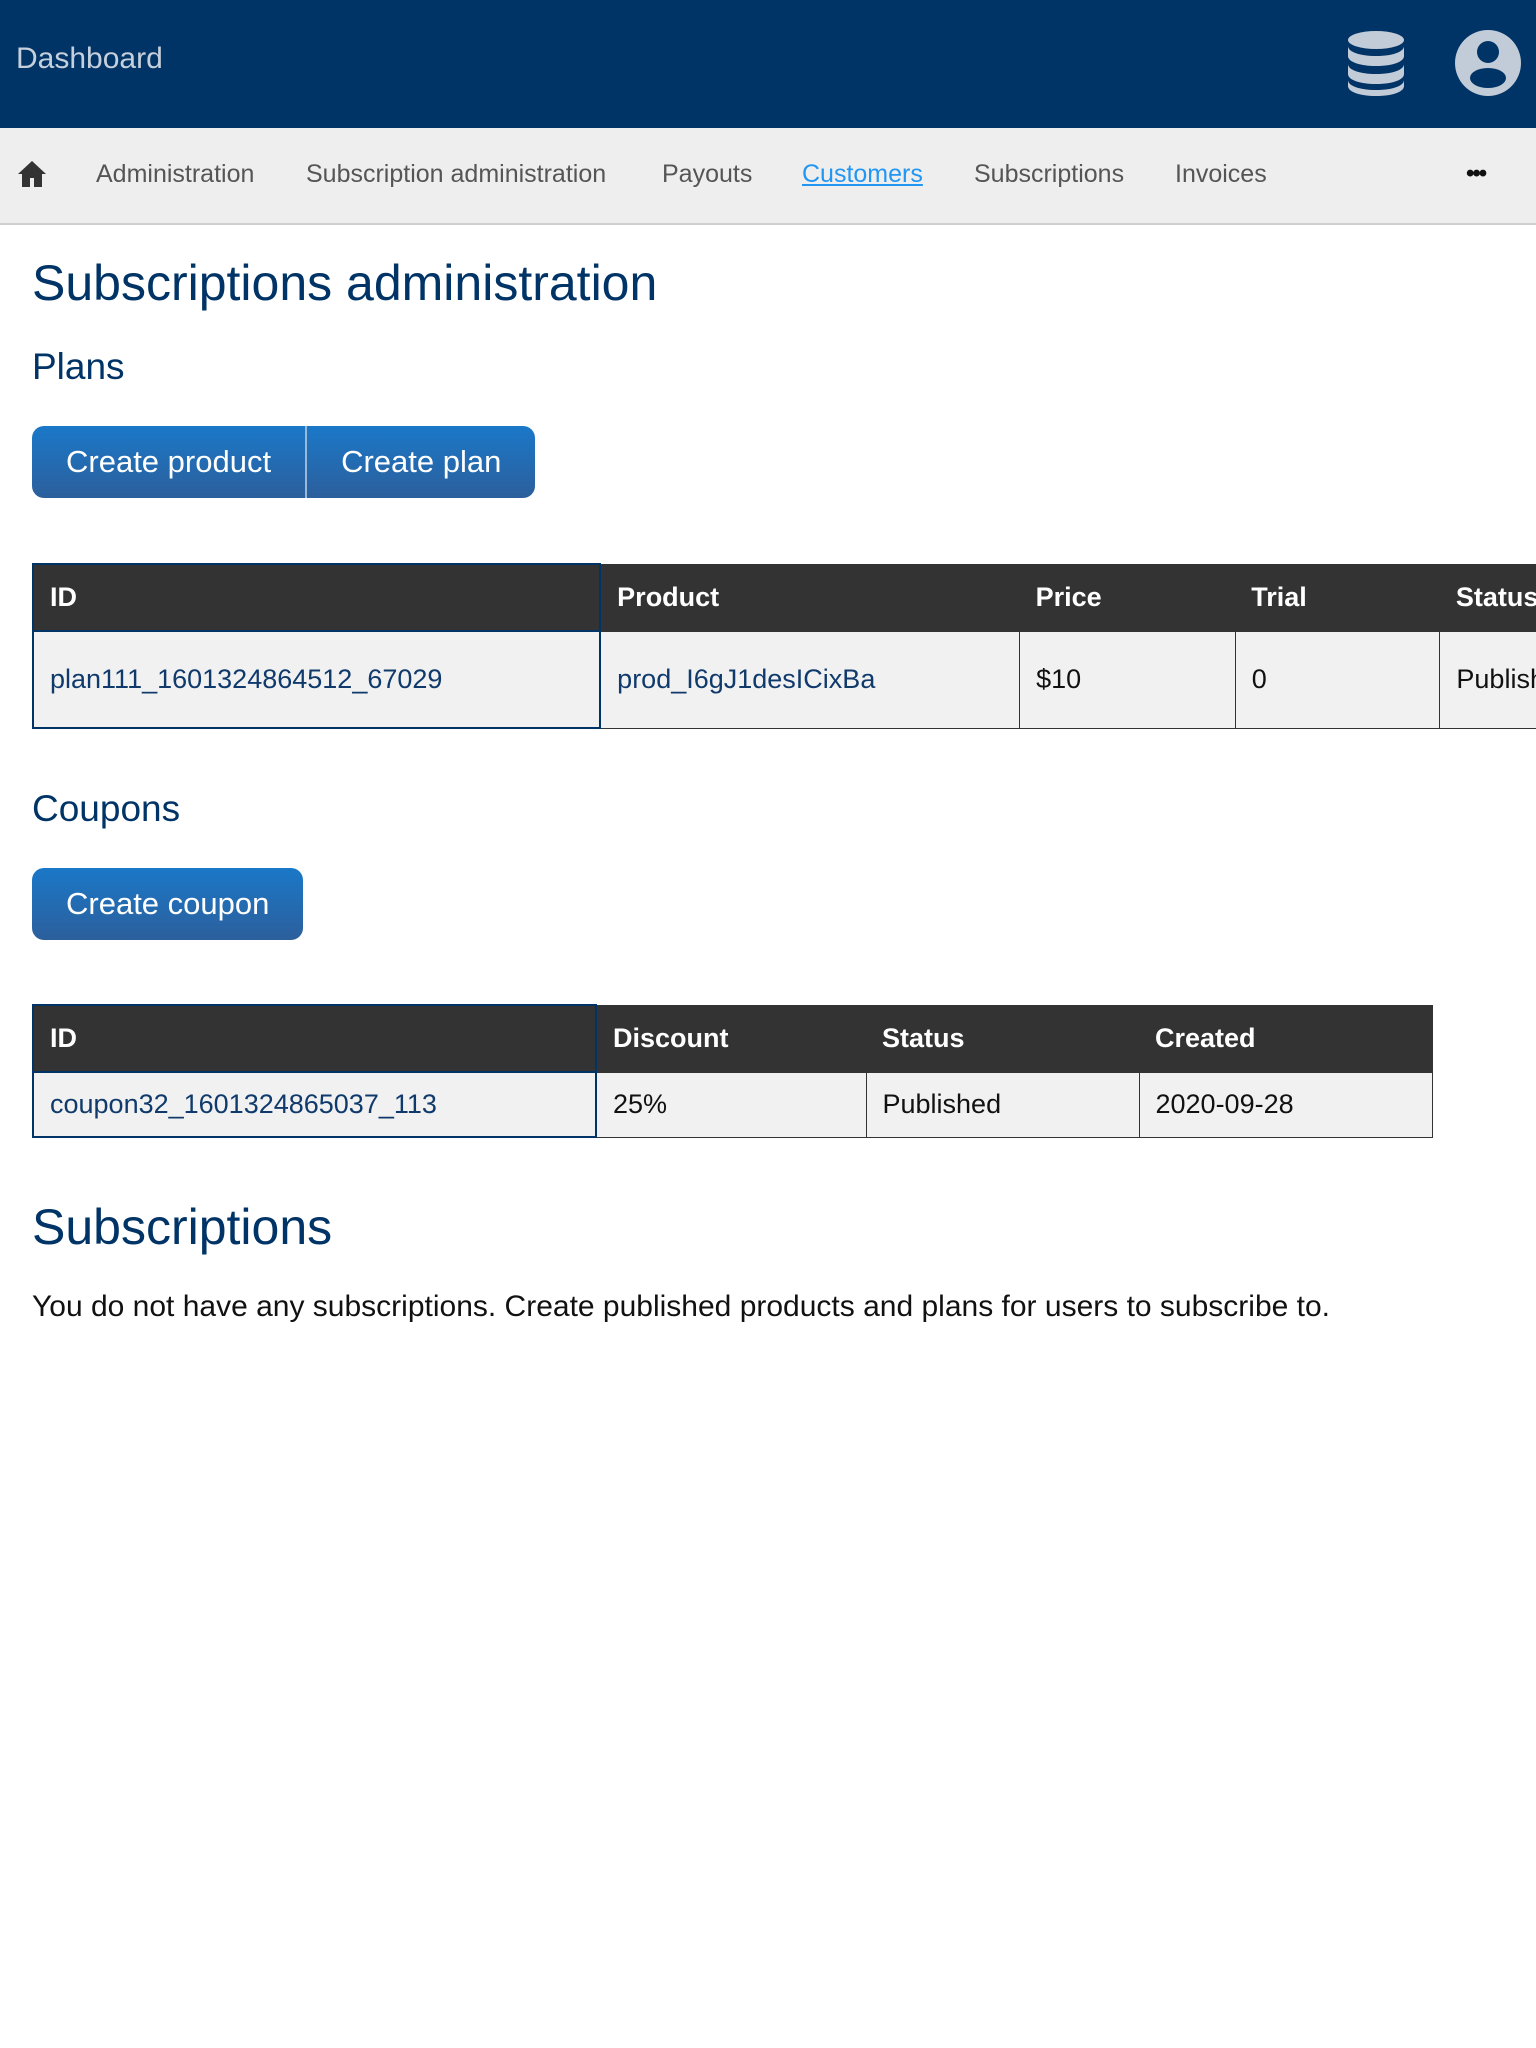  I want to click on nav-payouts: Payouts, so click(707, 174).